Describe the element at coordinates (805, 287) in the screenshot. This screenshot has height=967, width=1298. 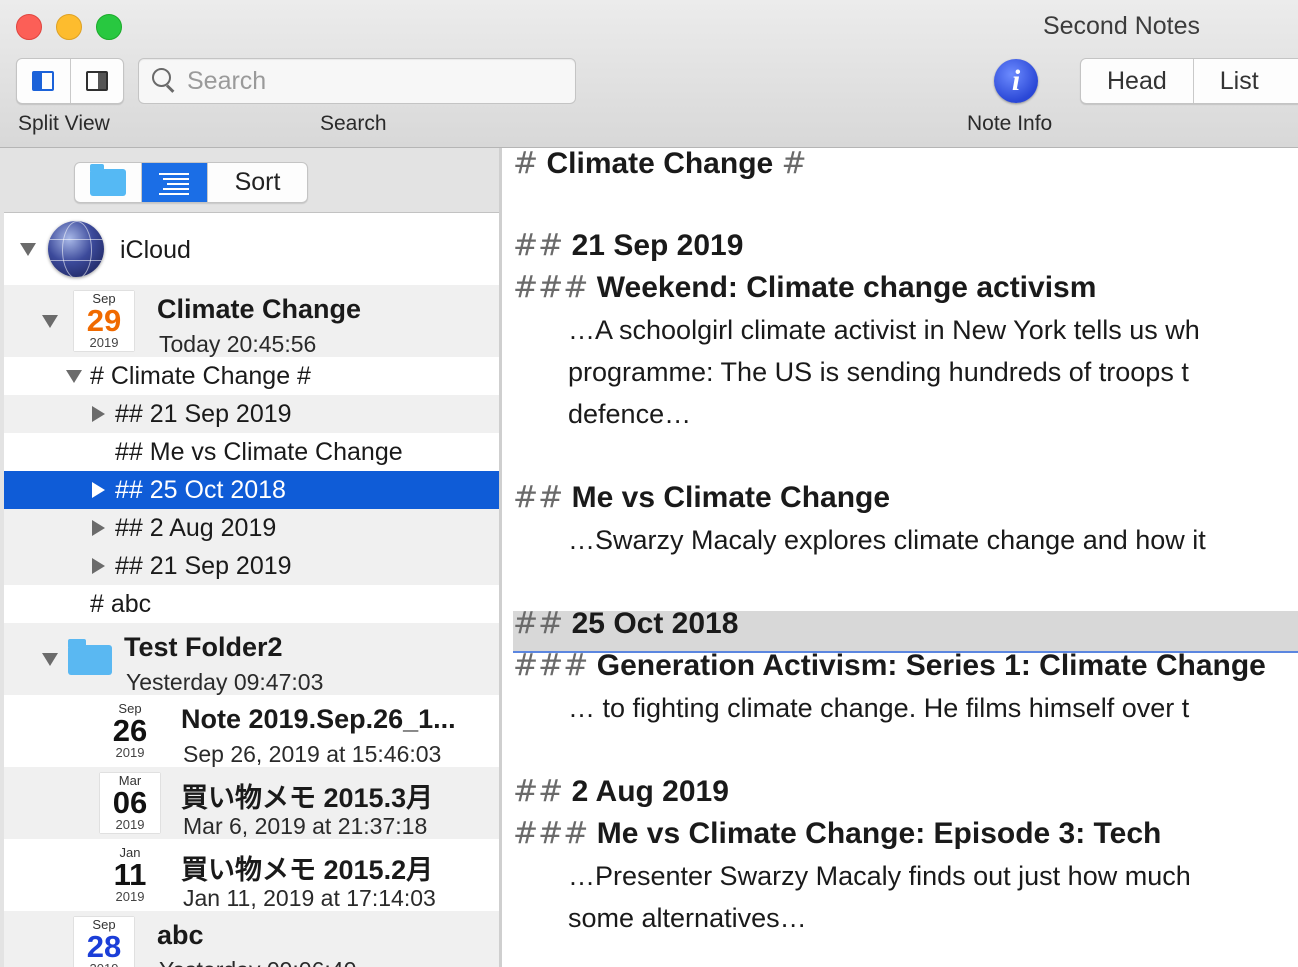
I see `editor-heading-3: ### Weekend: Climate change activism` at that location.